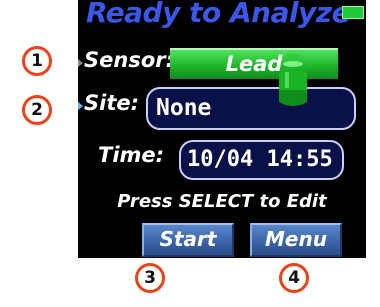 This screenshot has height=307, width=380. What do you see at coordinates (222, 201) in the screenshot?
I see `edit-prompt: Press SELECT to Edit` at bounding box center [222, 201].